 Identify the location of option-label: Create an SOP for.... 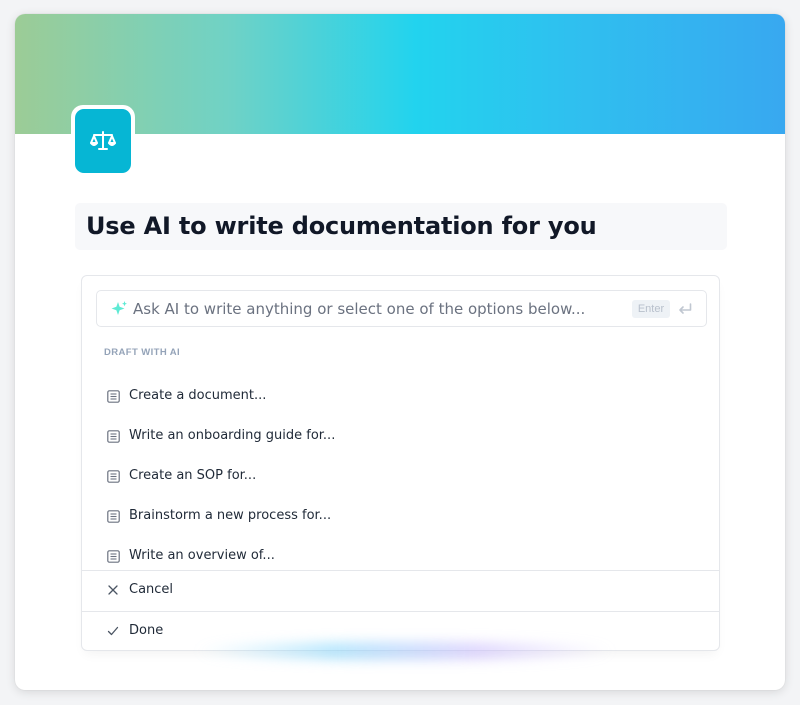
(193, 475).